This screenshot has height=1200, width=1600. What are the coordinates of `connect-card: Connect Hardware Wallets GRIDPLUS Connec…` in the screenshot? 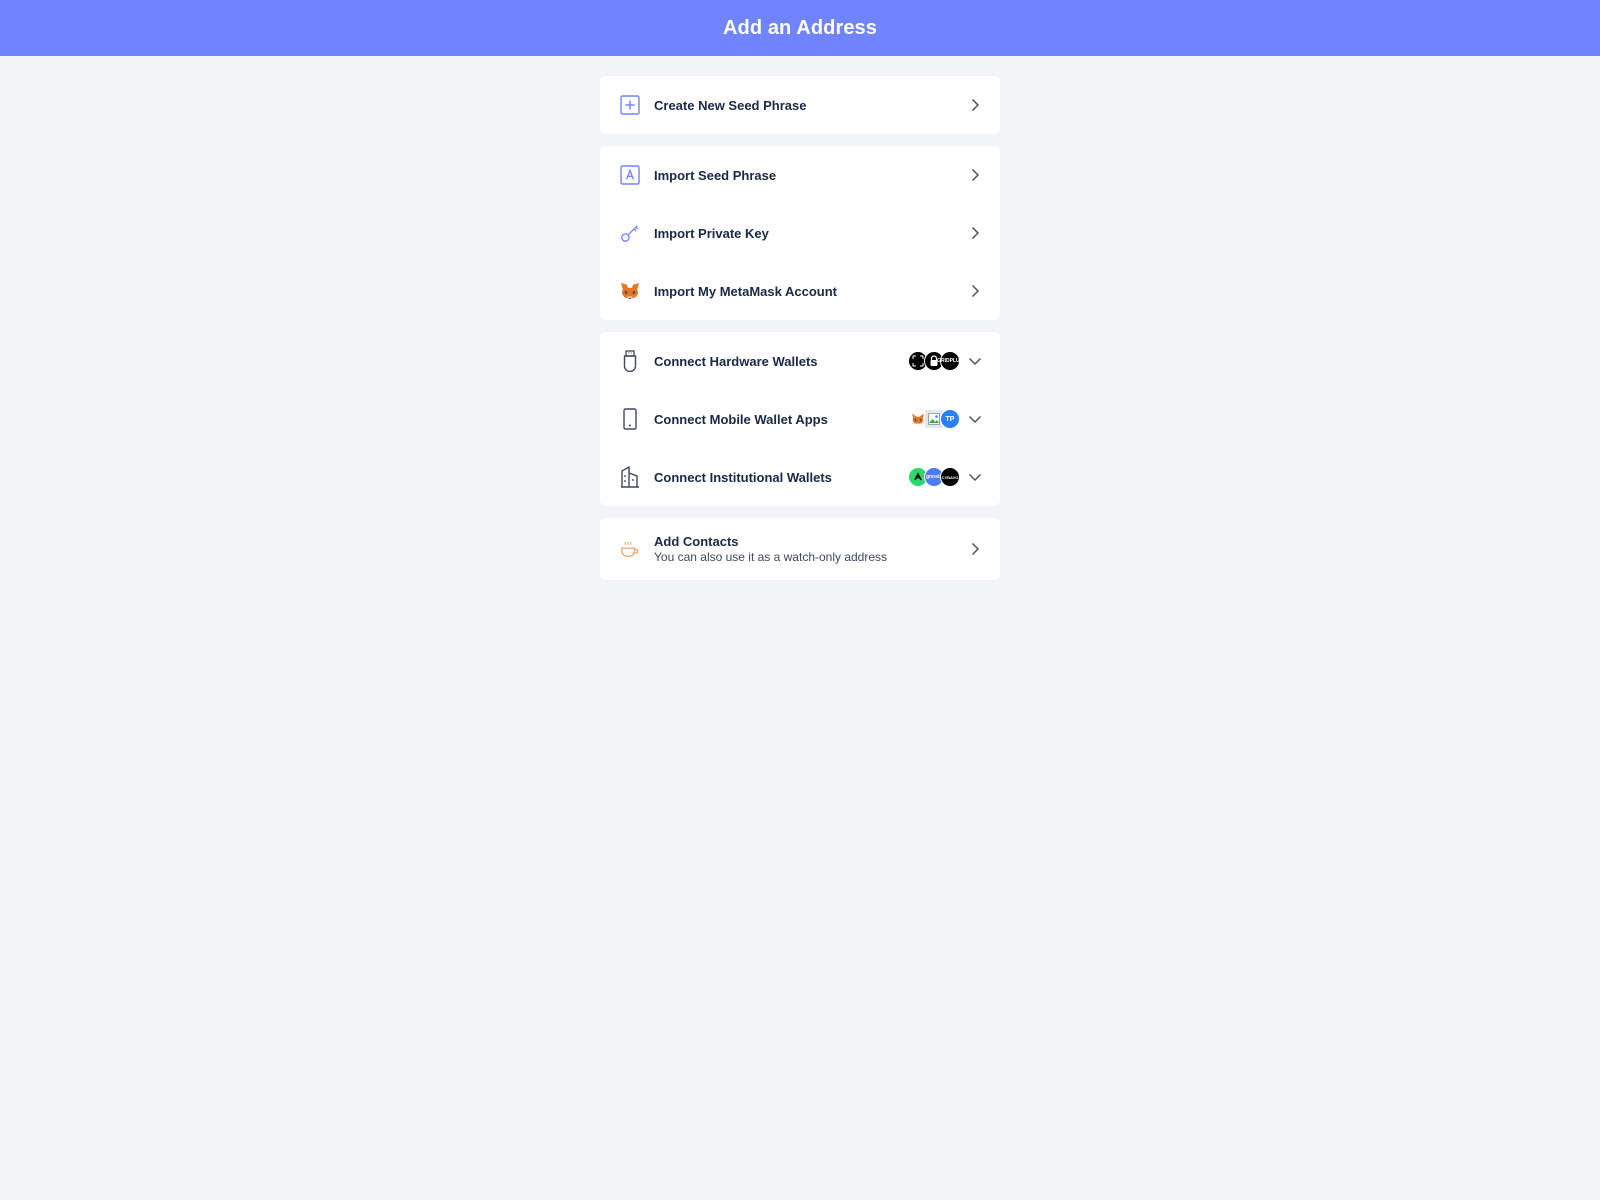 It's located at (800, 419).